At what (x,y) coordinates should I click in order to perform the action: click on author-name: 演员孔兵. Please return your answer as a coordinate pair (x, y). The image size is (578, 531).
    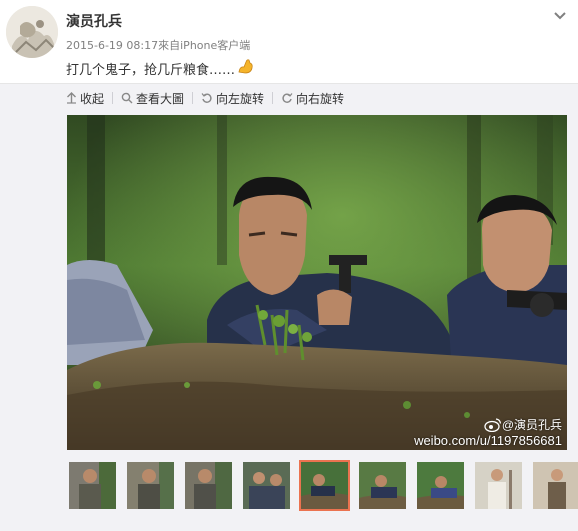
    Looking at the image, I should click on (94, 21).